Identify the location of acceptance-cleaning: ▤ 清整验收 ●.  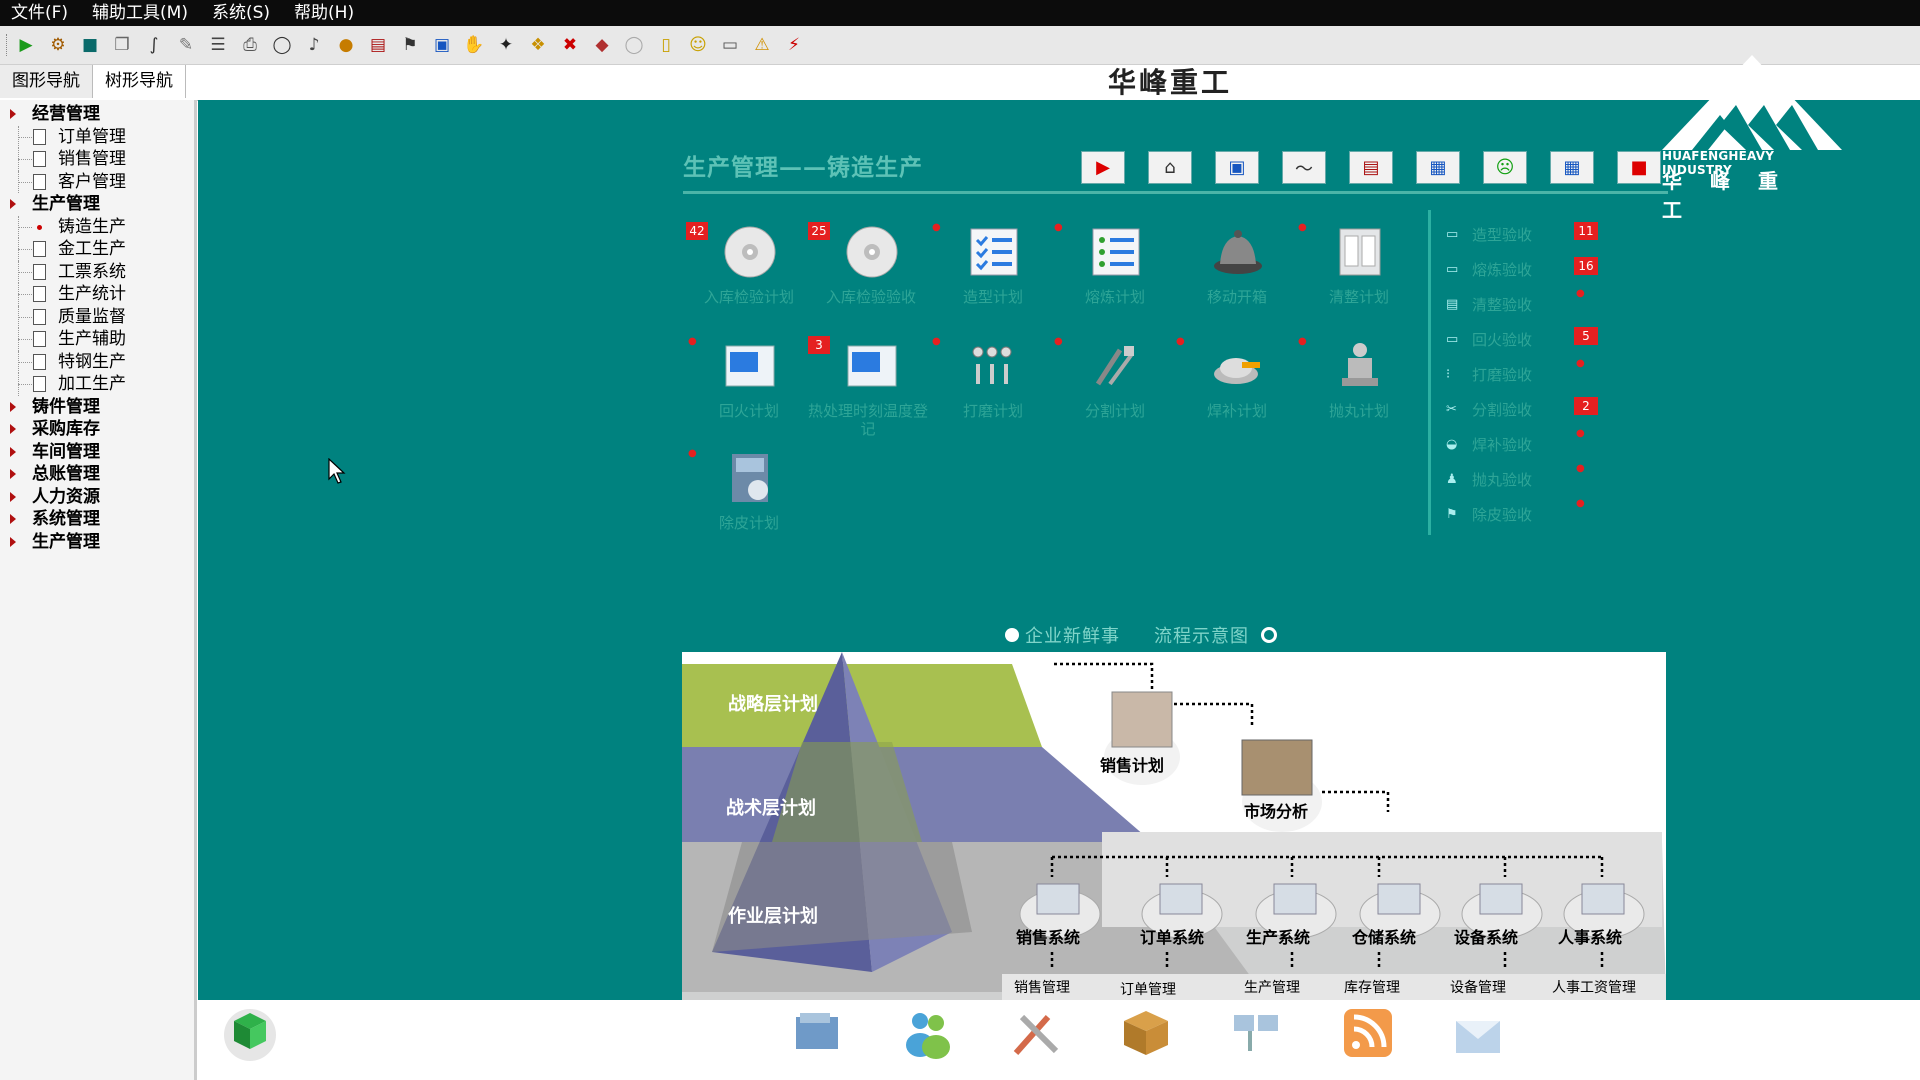
(1526, 305).